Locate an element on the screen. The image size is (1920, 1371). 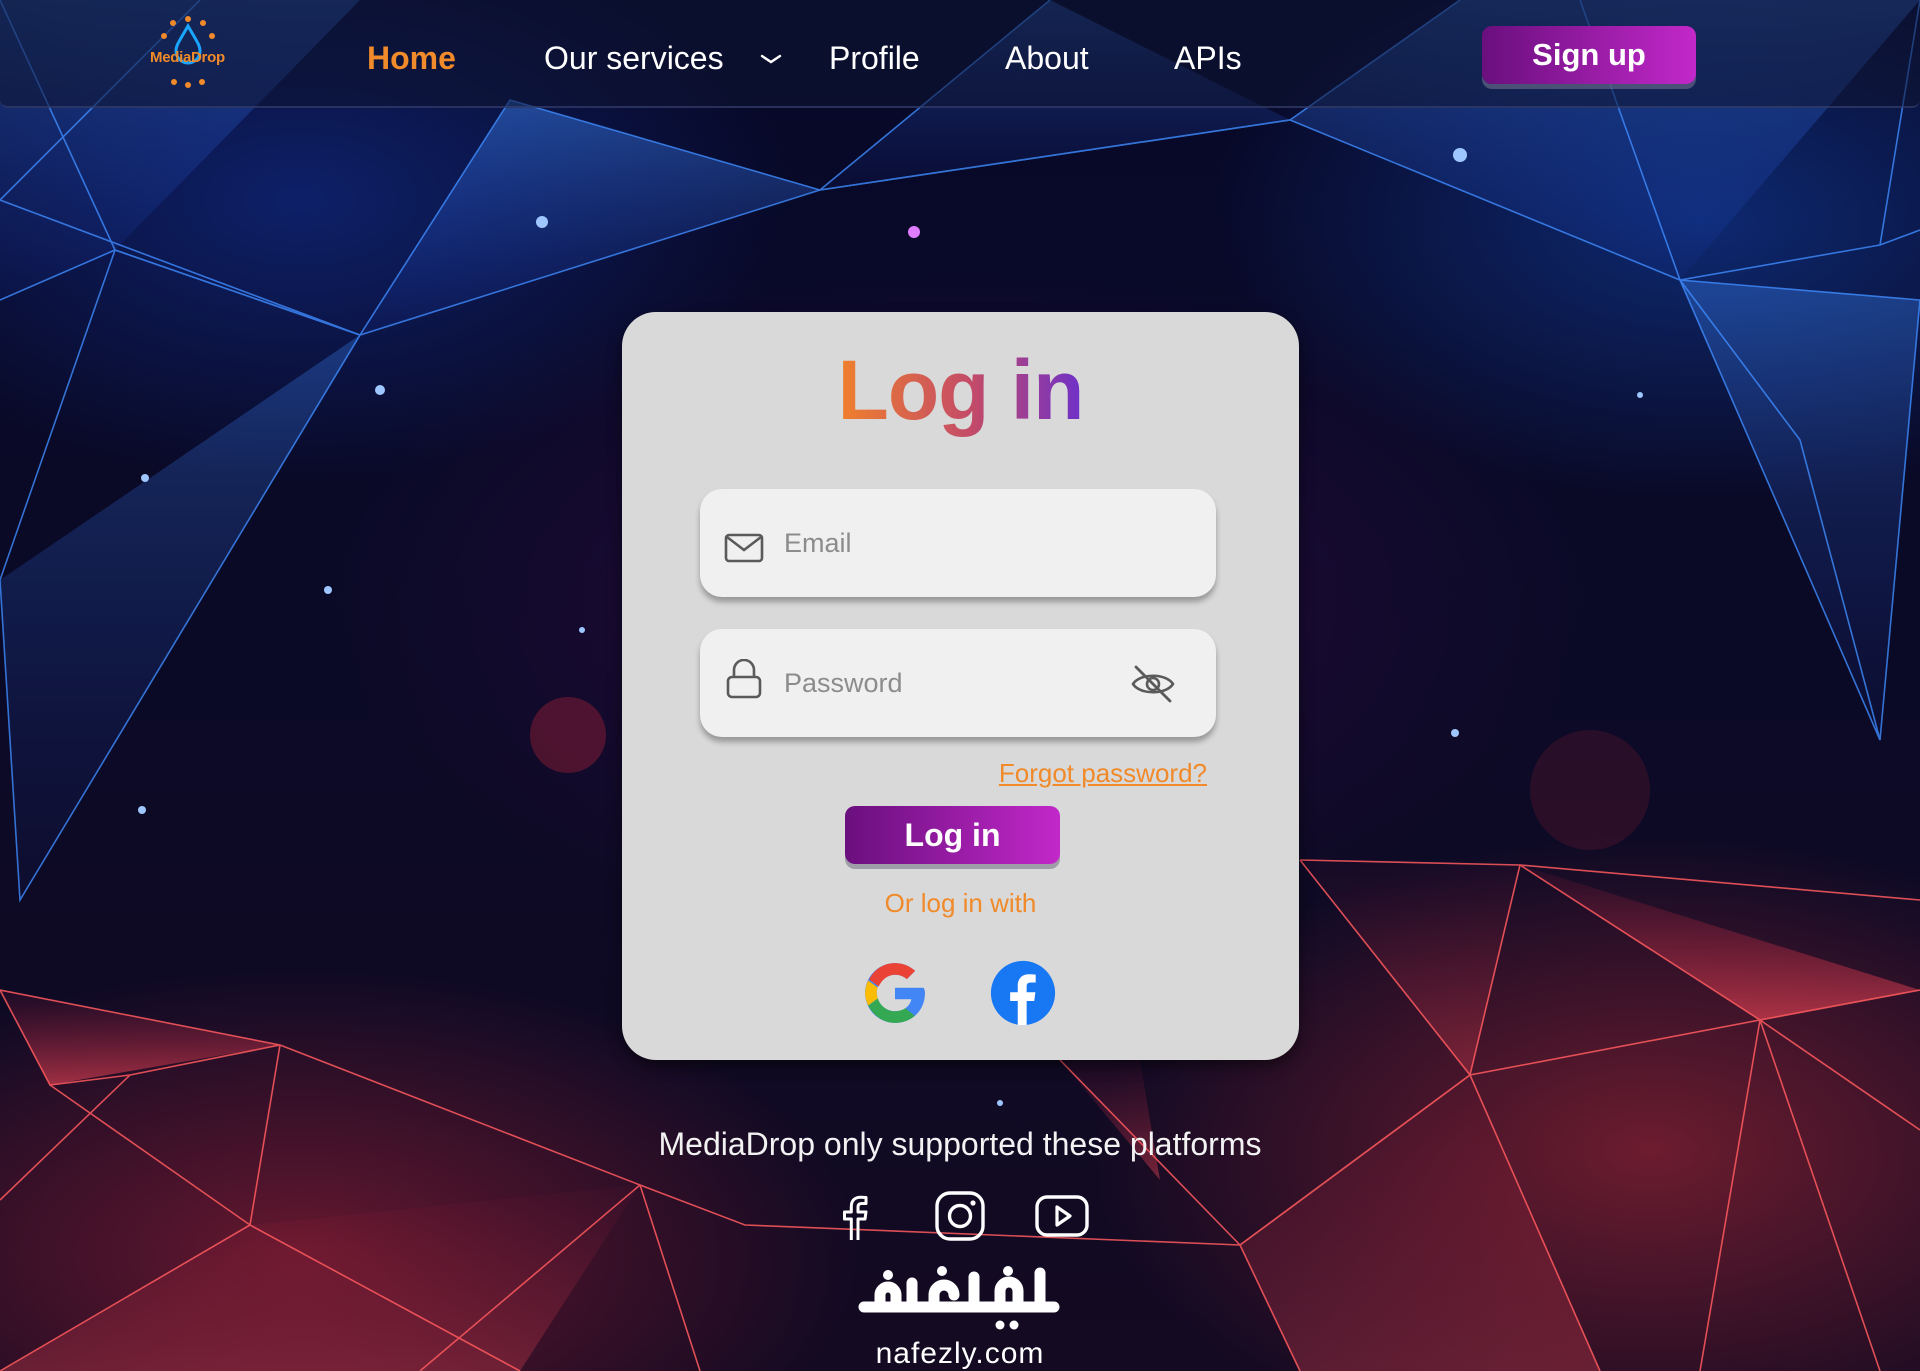
mediadrop-logo: MediaDrop is located at coordinates (190, 52).